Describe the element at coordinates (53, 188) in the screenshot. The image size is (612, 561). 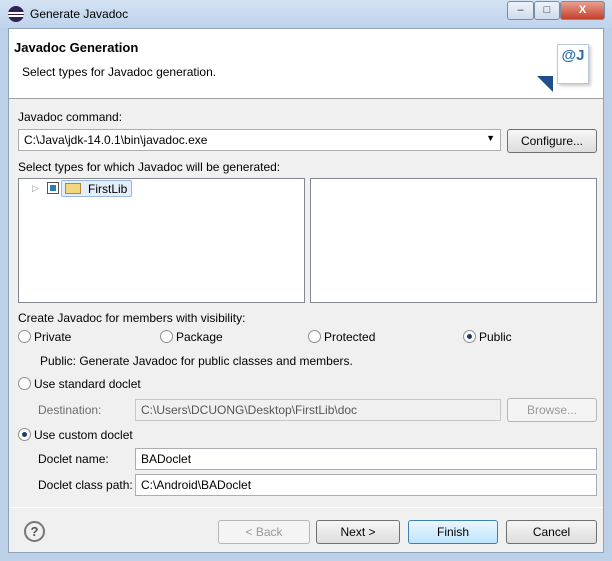
I see `tree-checkbox` at that location.